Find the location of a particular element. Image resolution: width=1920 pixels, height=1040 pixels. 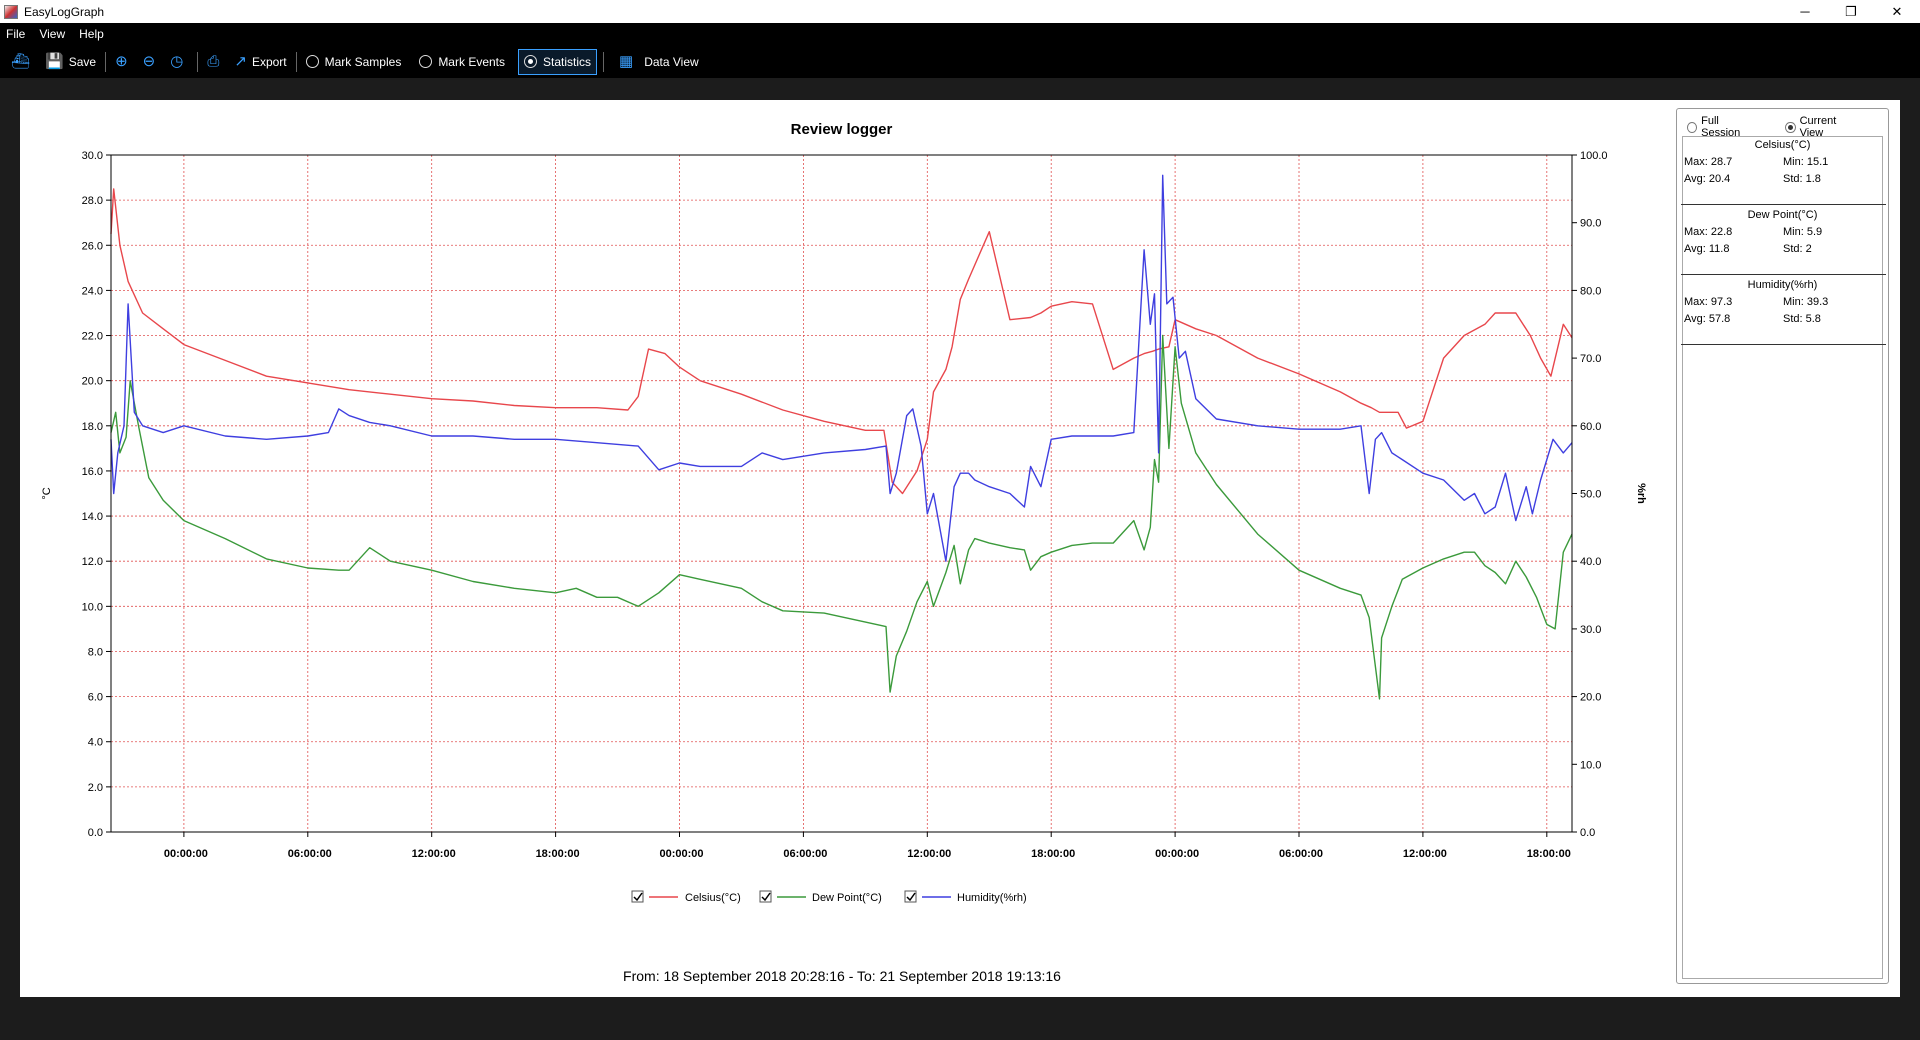

zoom-out-icon: ⊖ is located at coordinates (149, 61).